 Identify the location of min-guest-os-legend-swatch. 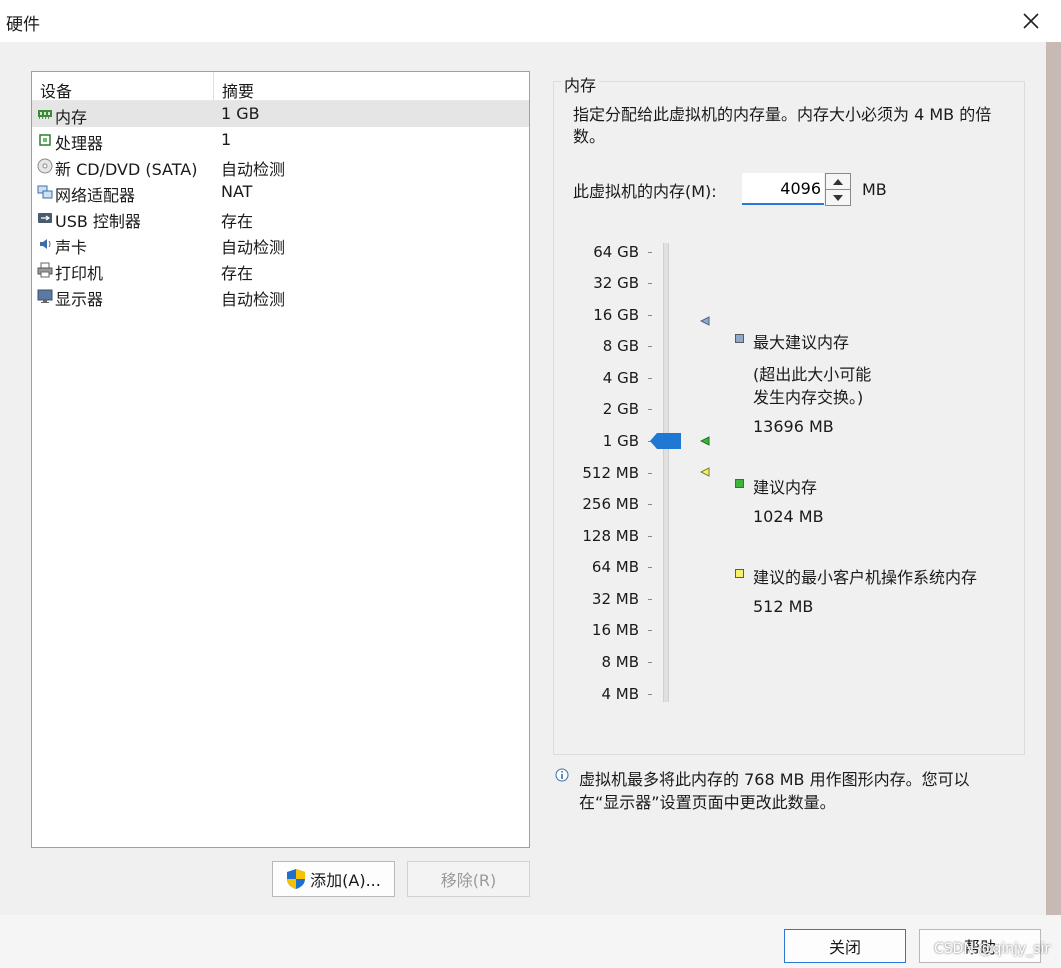
(739, 573).